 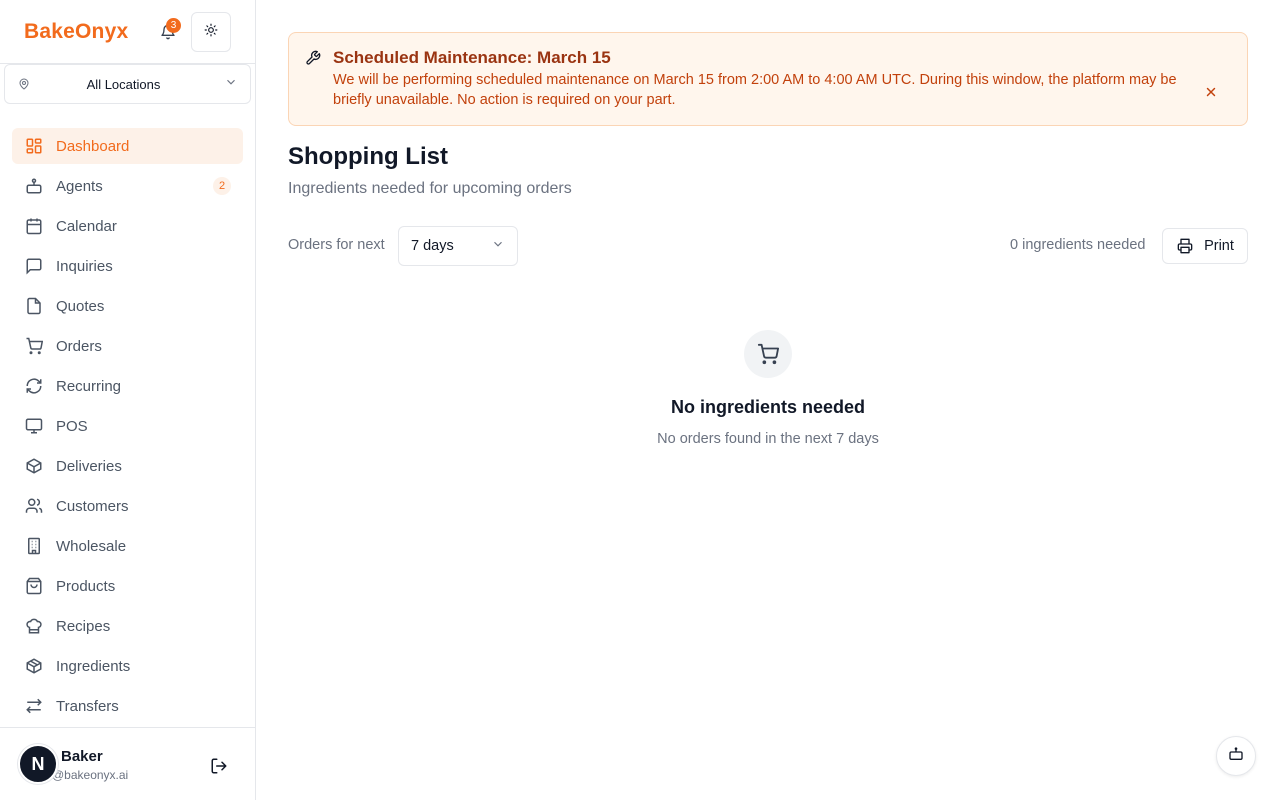 What do you see at coordinates (123, 84) in the screenshot?
I see `location-select-value: All Locations` at bounding box center [123, 84].